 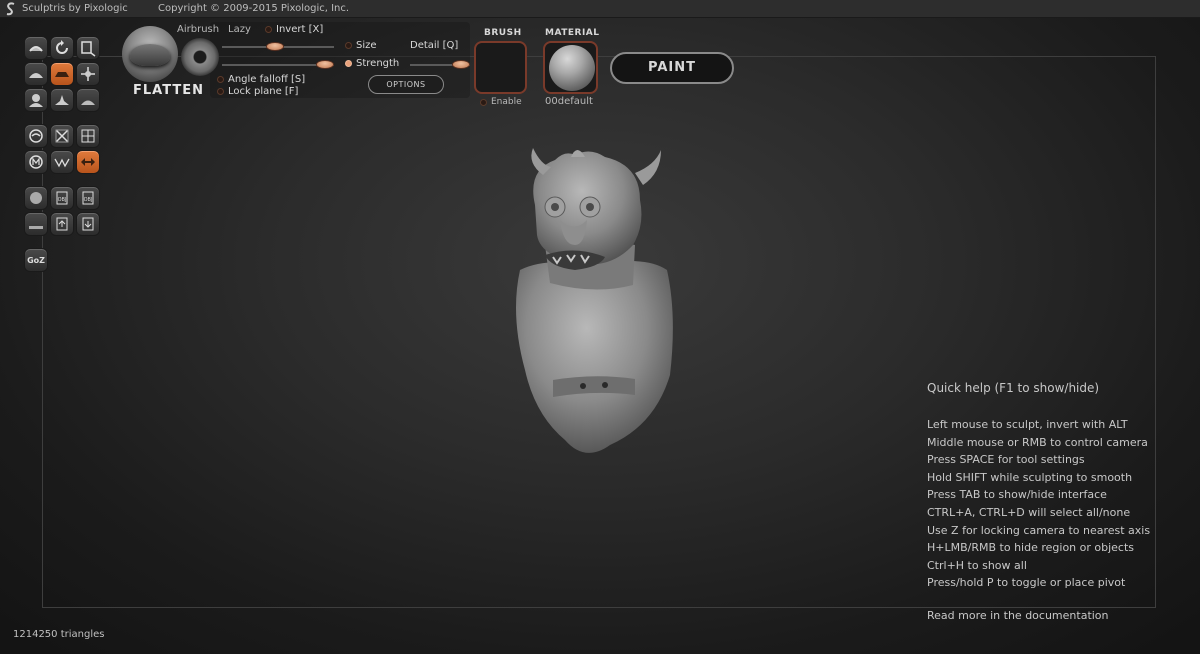 I want to click on size-slider-knob, so click(x=275, y=46).